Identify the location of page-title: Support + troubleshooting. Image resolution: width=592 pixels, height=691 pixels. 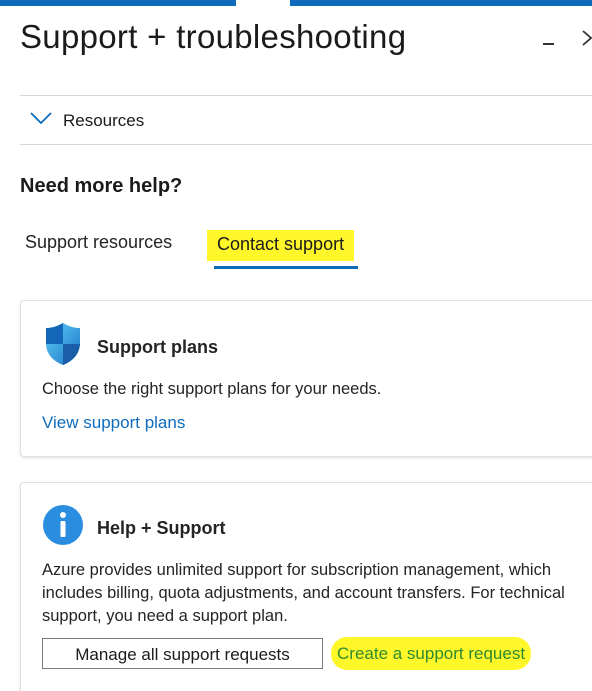
(213, 36).